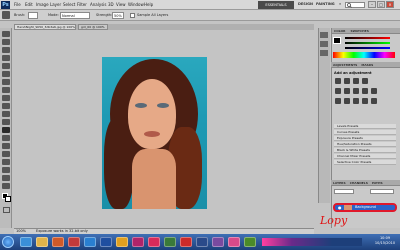 This screenshot has height=250, width=400. I want to click on clone-source-panel-icon, so click(324, 53).